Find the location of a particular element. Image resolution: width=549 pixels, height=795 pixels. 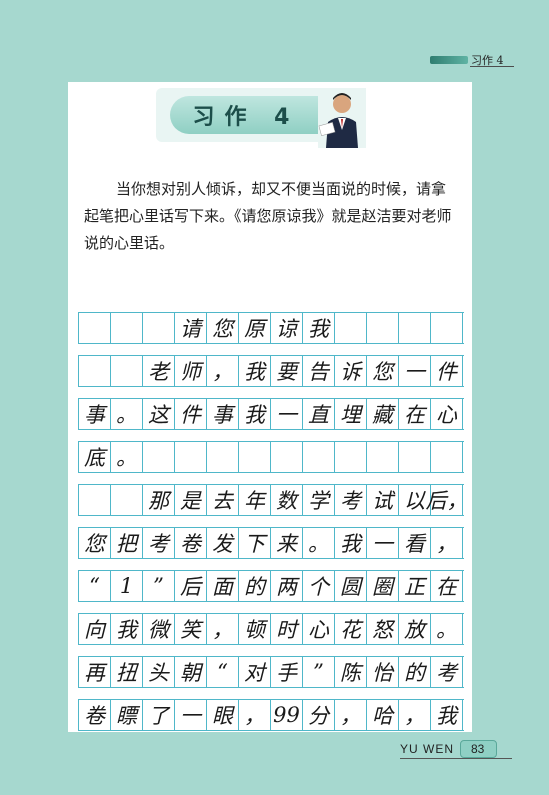

grid-cell: 头 is located at coordinates (159, 672).